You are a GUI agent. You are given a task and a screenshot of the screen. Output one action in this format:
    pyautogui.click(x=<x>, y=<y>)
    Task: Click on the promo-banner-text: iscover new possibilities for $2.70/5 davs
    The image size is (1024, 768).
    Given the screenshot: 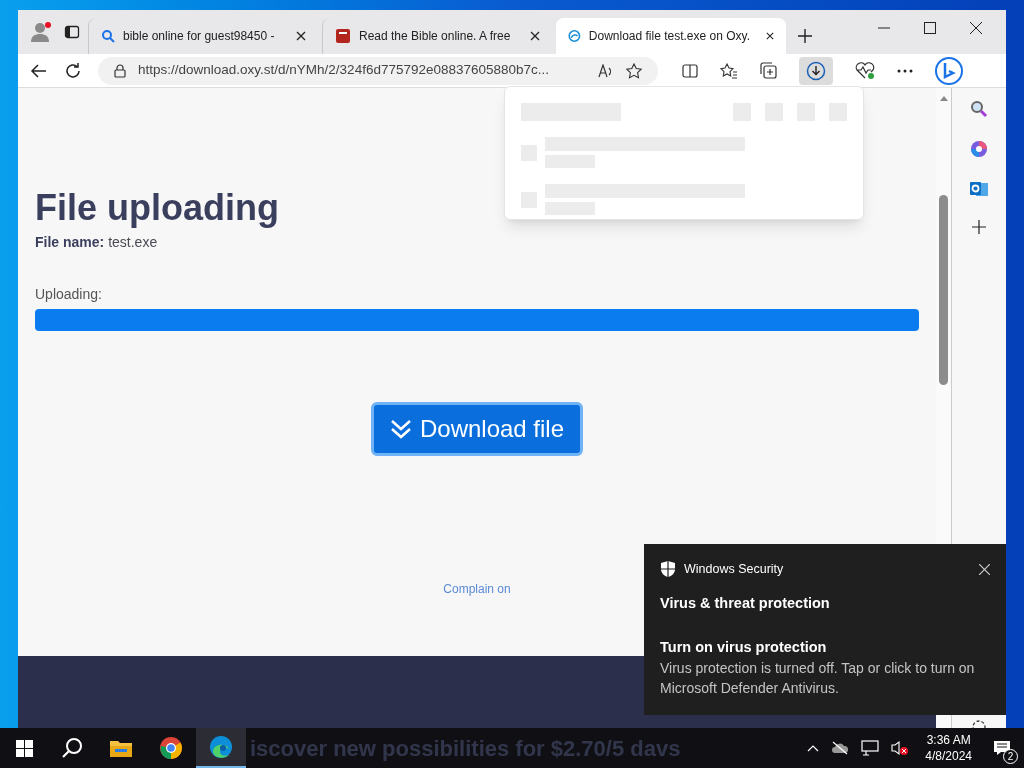 What is the action you would take?
    pyautogui.click(x=465, y=748)
    